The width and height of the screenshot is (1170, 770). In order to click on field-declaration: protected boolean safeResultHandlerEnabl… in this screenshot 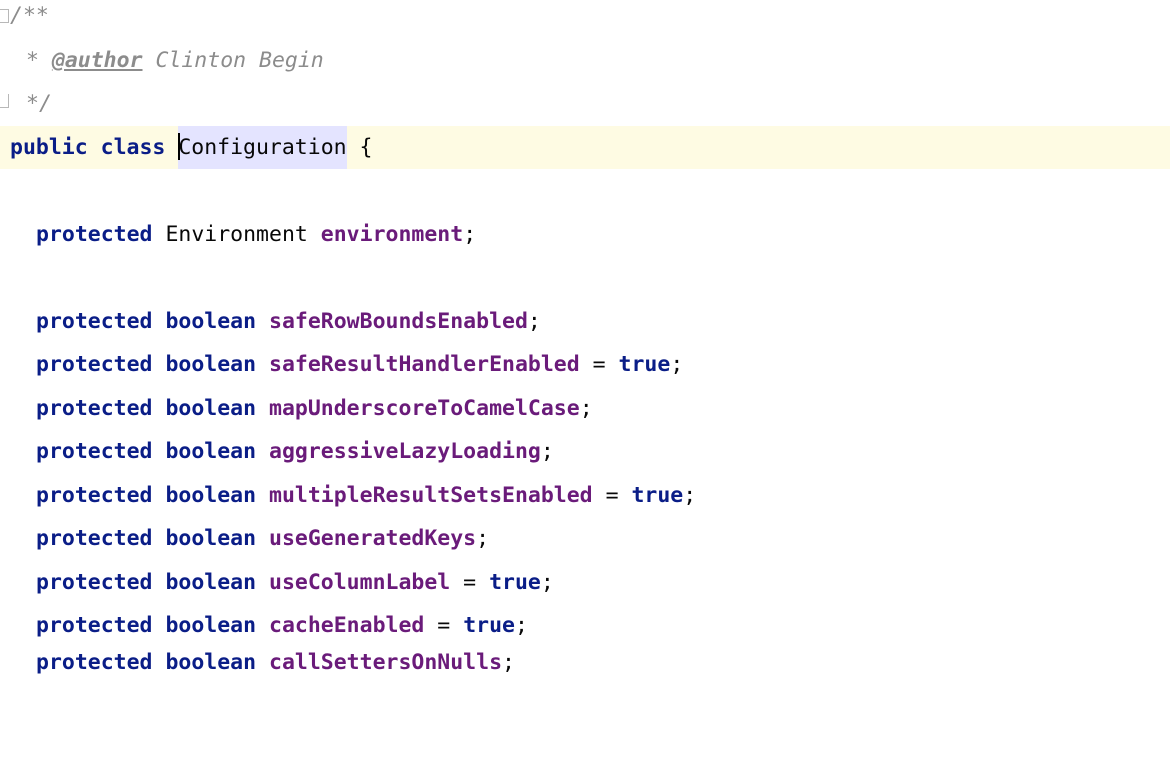, I will do `click(359, 364)`.